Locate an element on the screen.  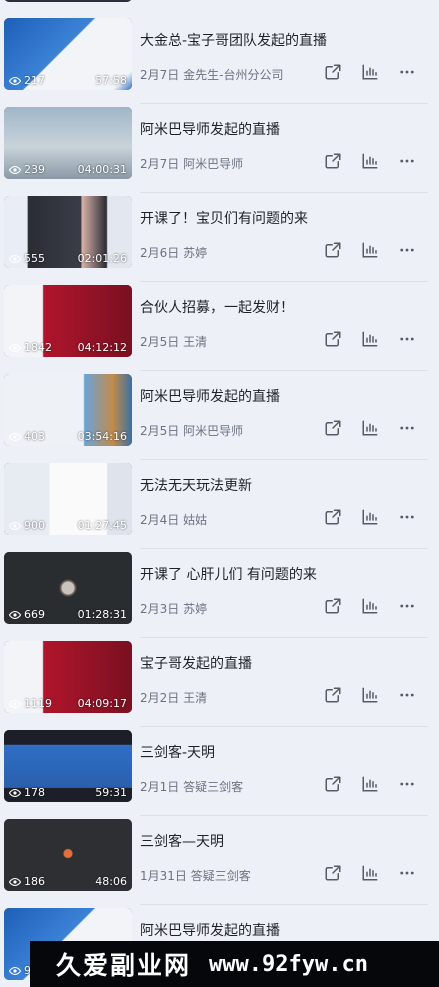
replay-item: 403 03:54:16 阿米巴导师发起的直播 2月5日 阿米巴导师 is located at coordinates (219, 415).